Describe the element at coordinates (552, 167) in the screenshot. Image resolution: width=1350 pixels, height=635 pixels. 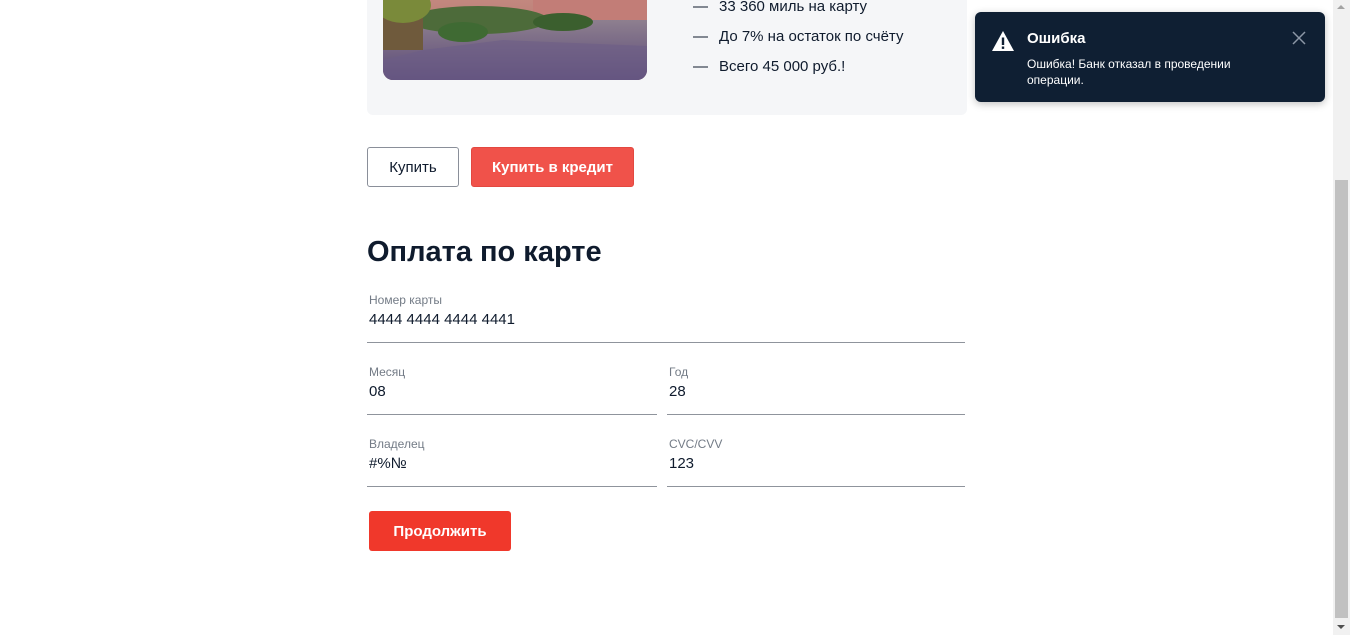
I see `buy-on-credit-button: Купить в кредит` at that location.